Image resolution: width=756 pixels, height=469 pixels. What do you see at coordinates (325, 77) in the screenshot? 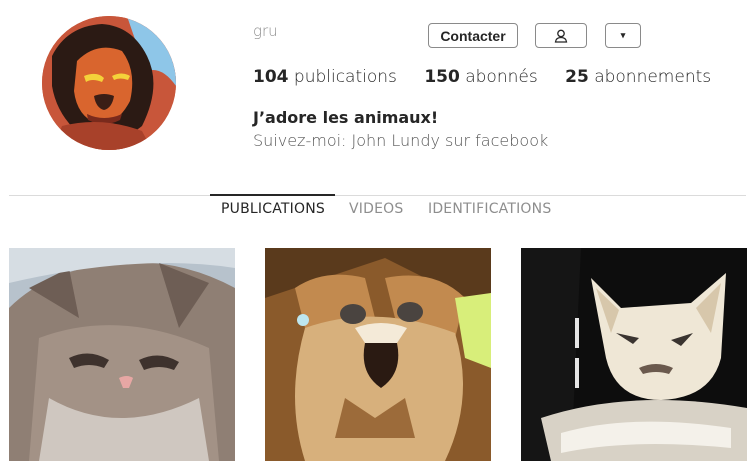
I see `stat-posts: 104 publications` at bounding box center [325, 77].